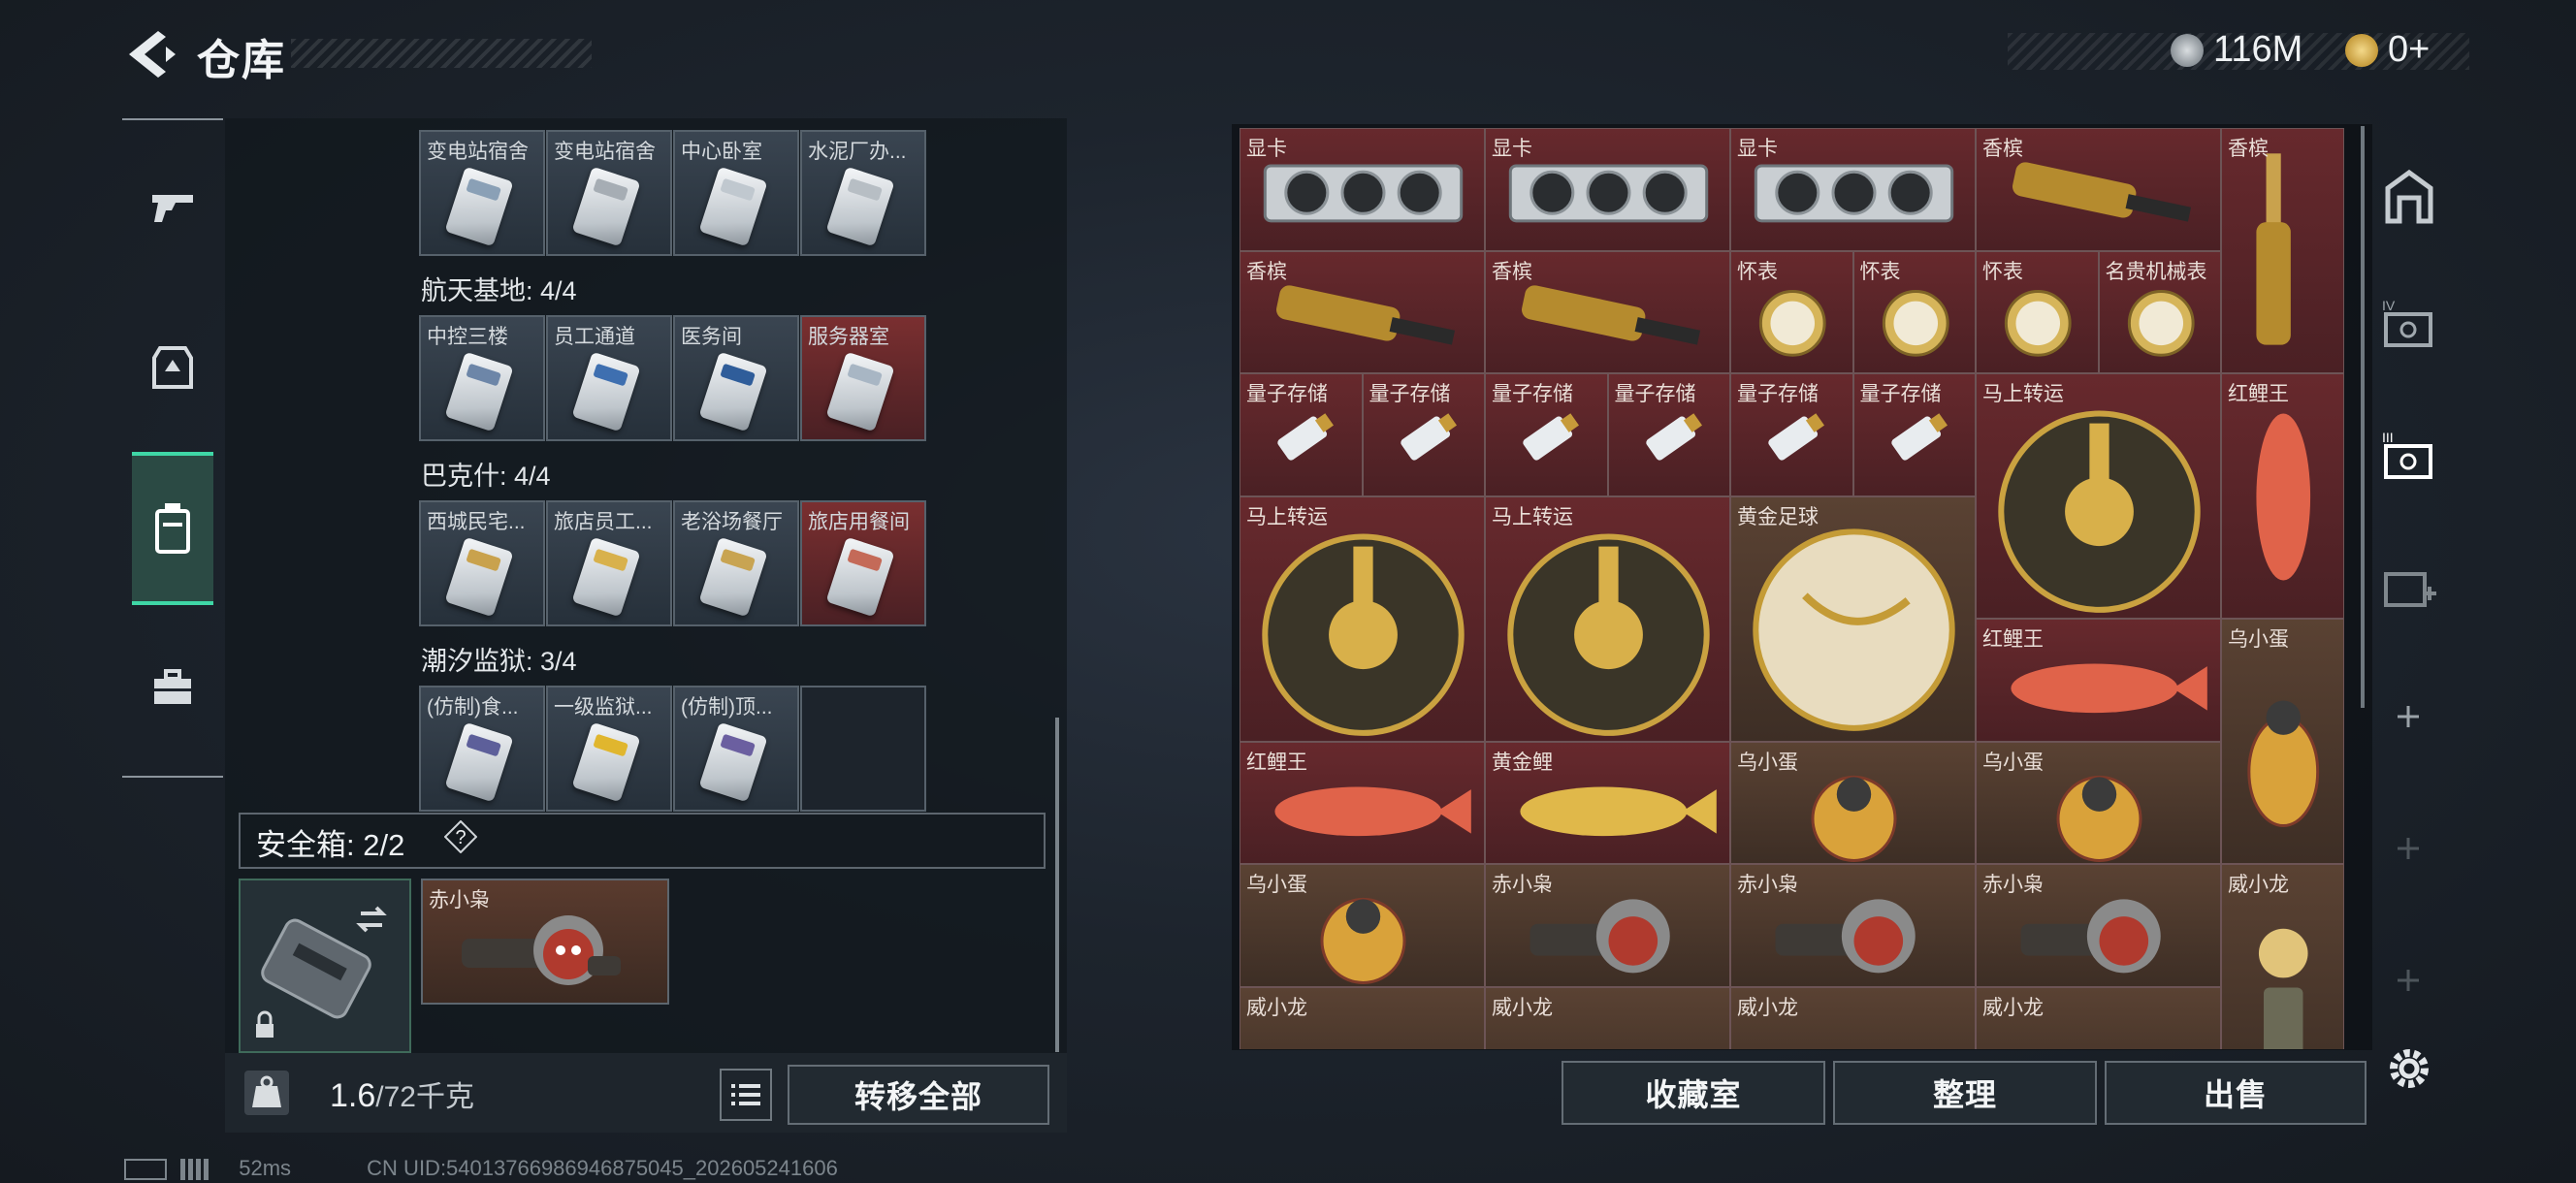  I want to click on storage-box-4-icon: IV, so click(2409, 324).